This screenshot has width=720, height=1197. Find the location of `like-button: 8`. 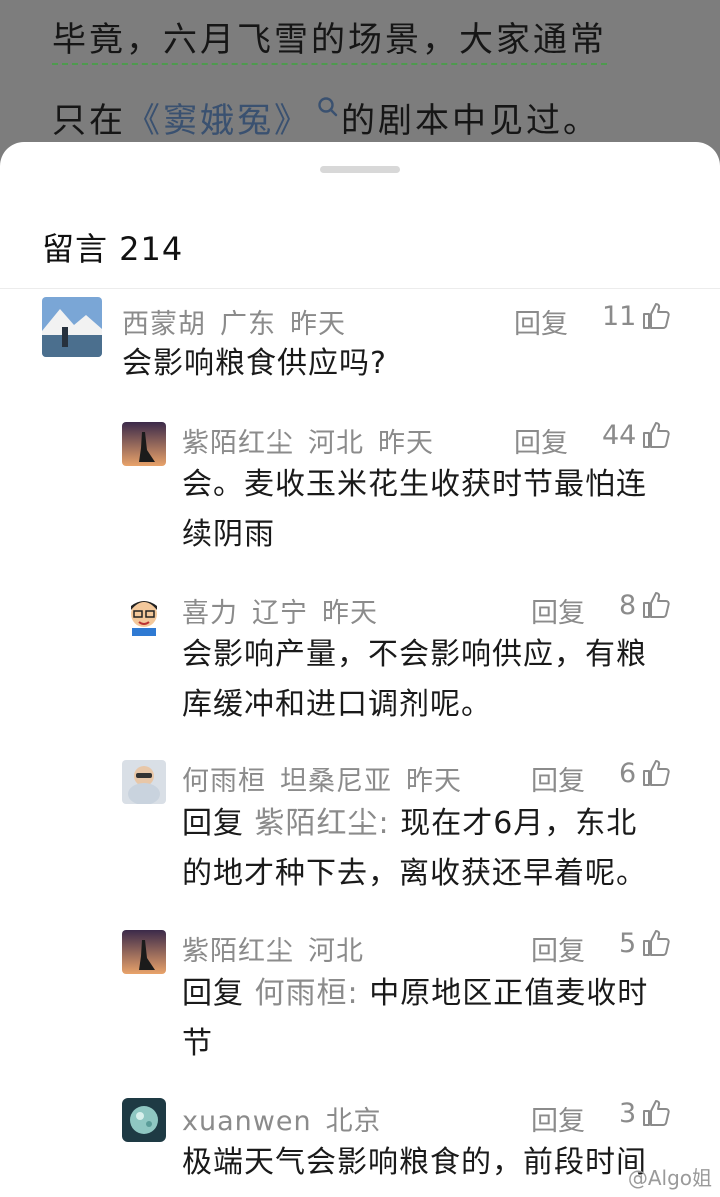

like-button: 8 is located at coordinates (645, 605).